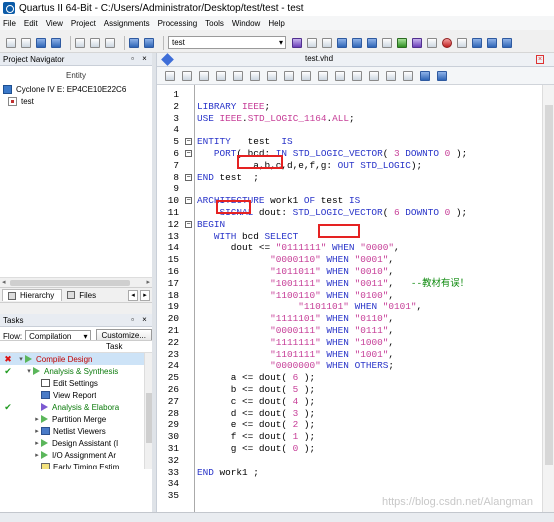 The height and width of the screenshot is (522, 554). I want to click on close-icon: ×, so click(144, 58).